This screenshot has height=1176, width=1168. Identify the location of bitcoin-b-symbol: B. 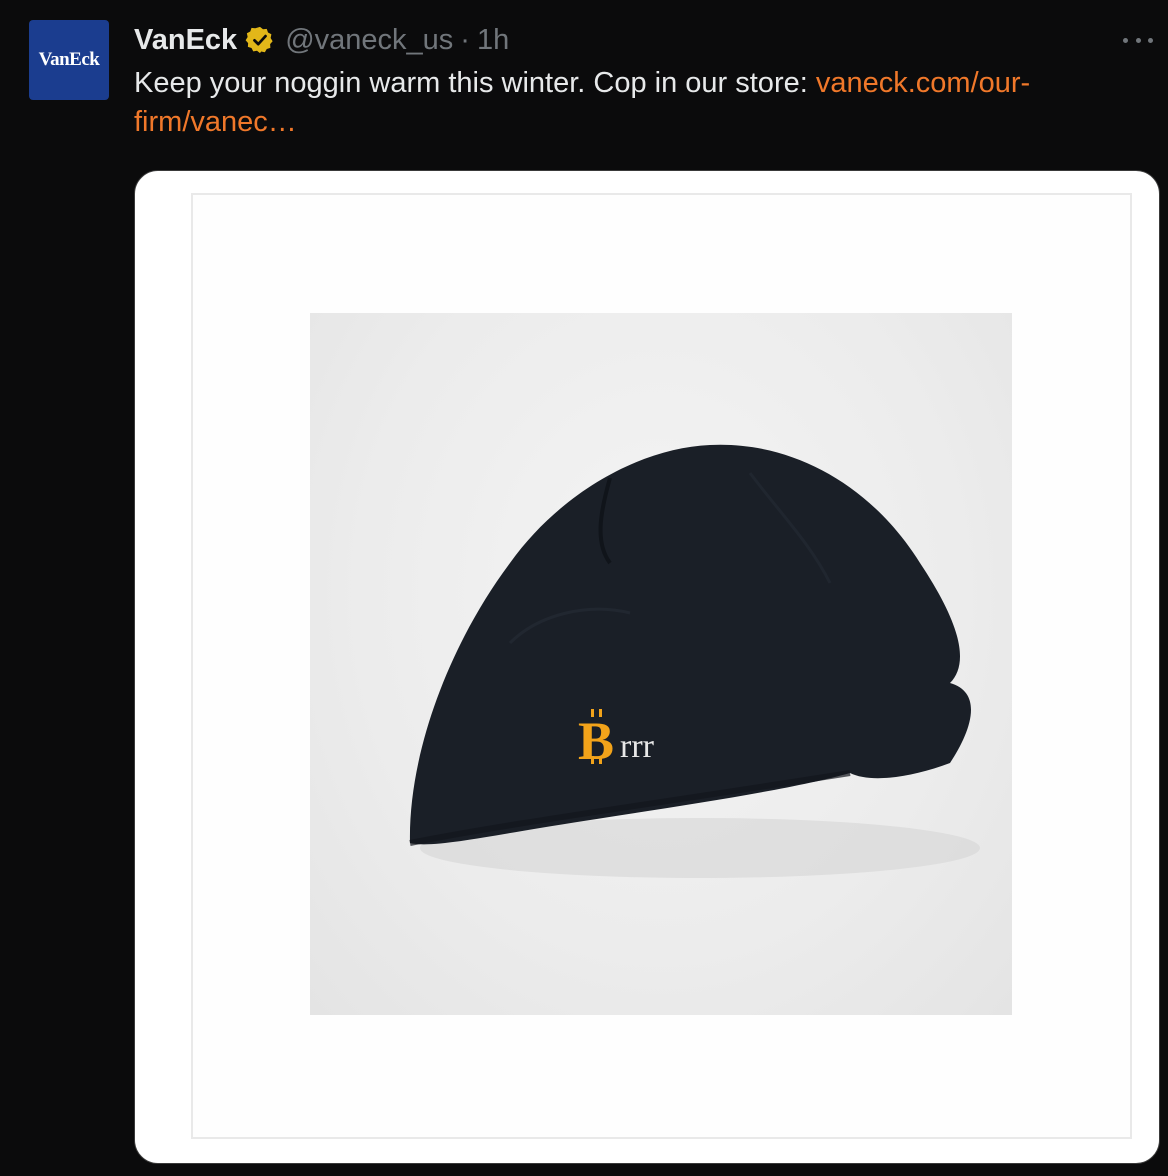
(596, 741).